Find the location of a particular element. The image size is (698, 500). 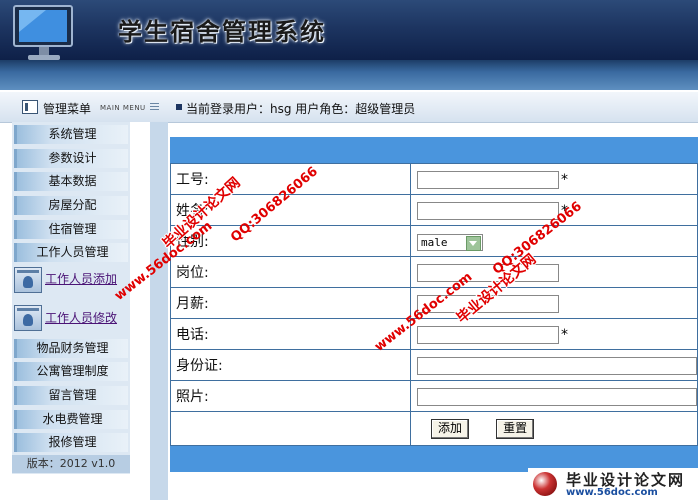

form-header-bar is located at coordinates (434, 150).